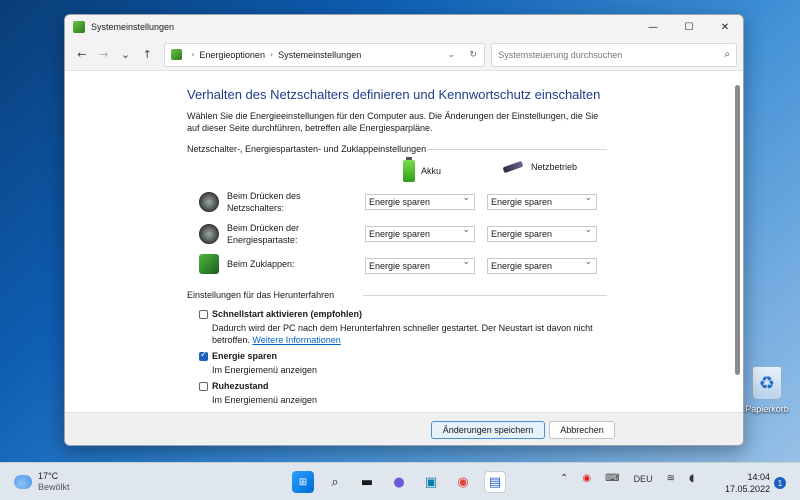  What do you see at coordinates (560, 54) in the screenshot?
I see `search-placeholder: Systemsteuerung durchsuchen` at bounding box center [560, 54].